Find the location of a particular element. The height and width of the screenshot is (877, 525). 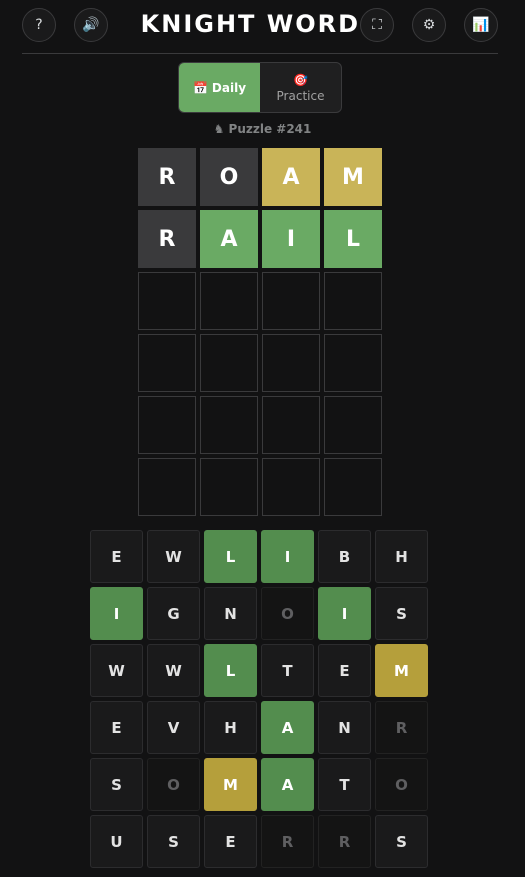

grid-row: SOMATO is located at coordinates (260, 784).